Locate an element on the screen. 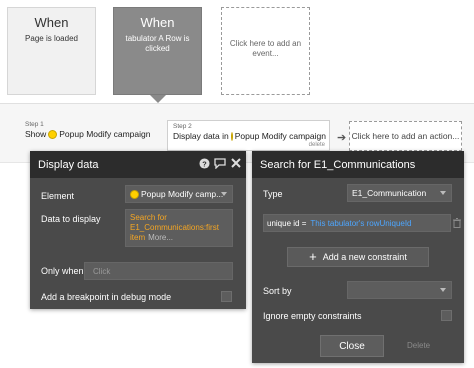 This screenshot has height=368, width=474. event-page-loaded: When Page is loaded is located at coordinates (51, 51).